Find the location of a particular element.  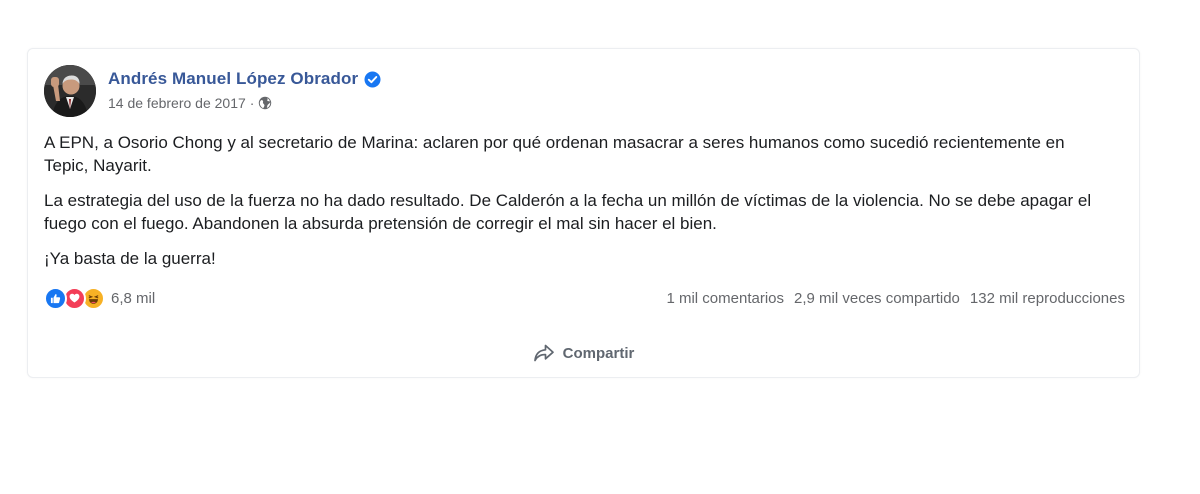

author-avatar is located at coordinates (70, 91).